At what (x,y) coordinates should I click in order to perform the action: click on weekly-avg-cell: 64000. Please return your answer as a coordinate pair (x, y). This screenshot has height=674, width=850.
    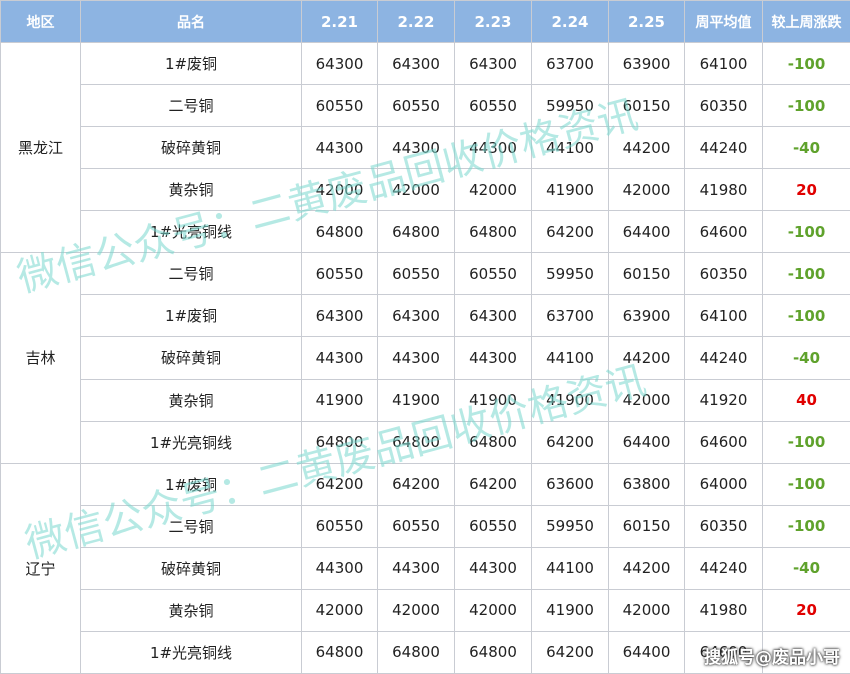
    Looking at the image, I should click on (723, 484).